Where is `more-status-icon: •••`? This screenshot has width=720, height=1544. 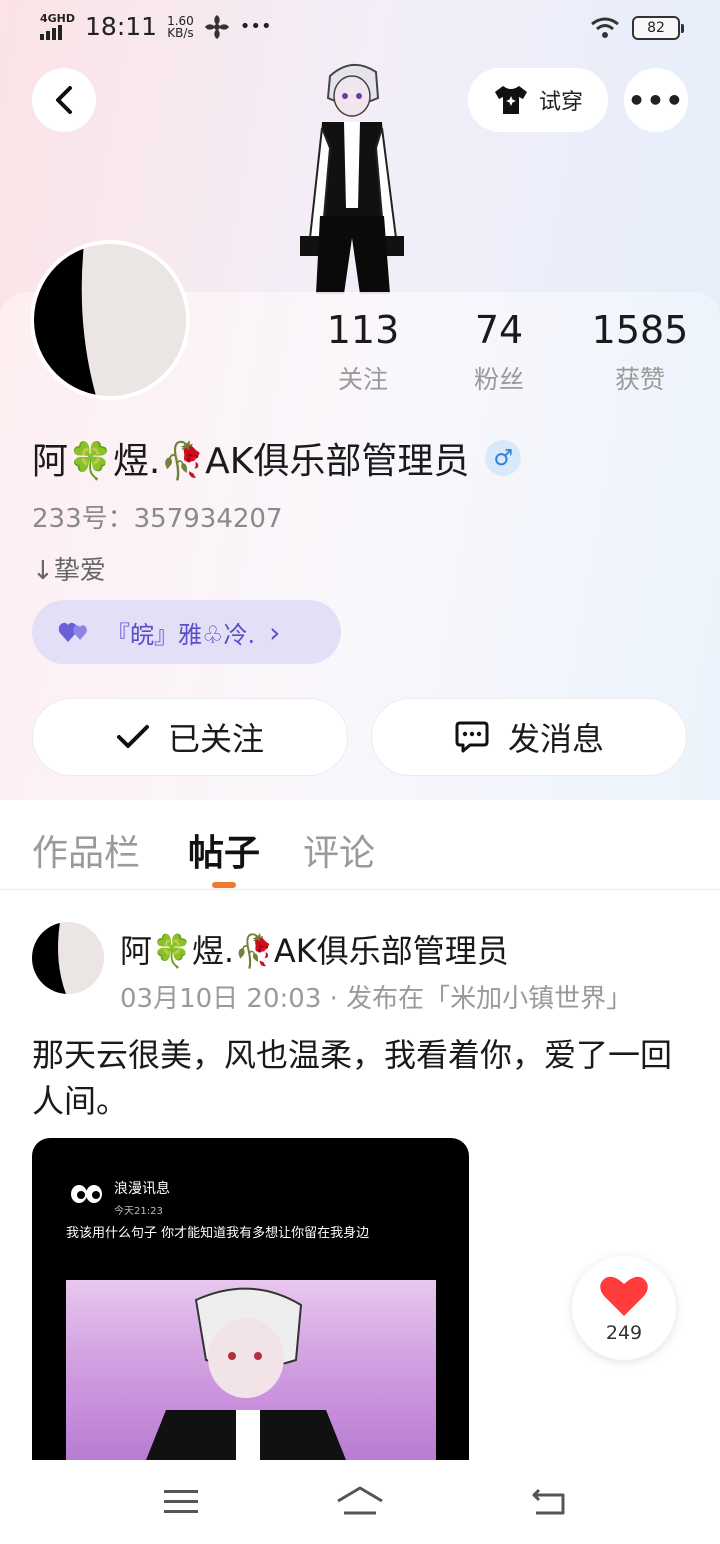 more-status-icon: ••• is located at coordinates (255, 26).